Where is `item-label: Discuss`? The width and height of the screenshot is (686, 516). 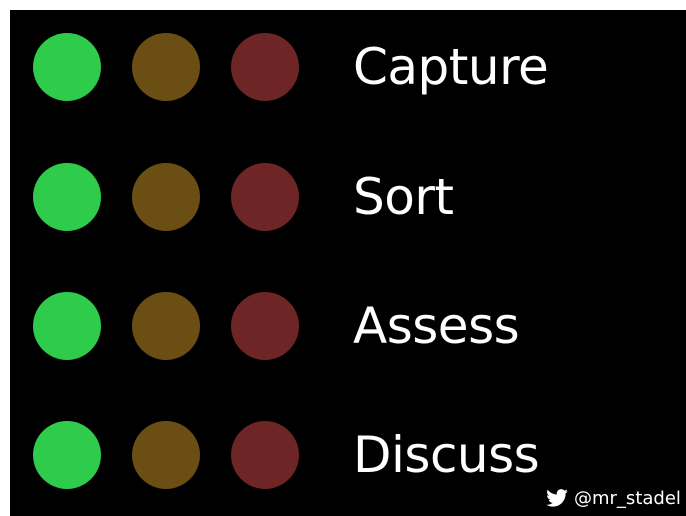 item-label: Discuss is located at coordinates (446, 455).